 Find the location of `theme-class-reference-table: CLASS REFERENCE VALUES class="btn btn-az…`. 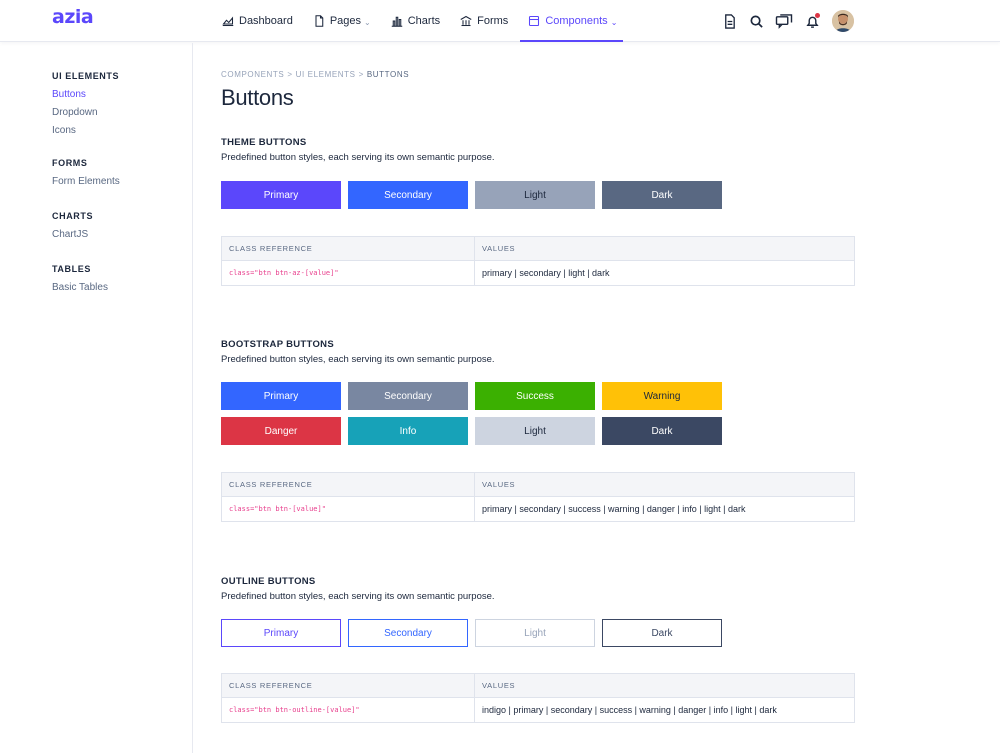

theme-class-reference-table: CLASS REFERENCE VALUES class="btn btn-az… is located at coordinates (538, 261).